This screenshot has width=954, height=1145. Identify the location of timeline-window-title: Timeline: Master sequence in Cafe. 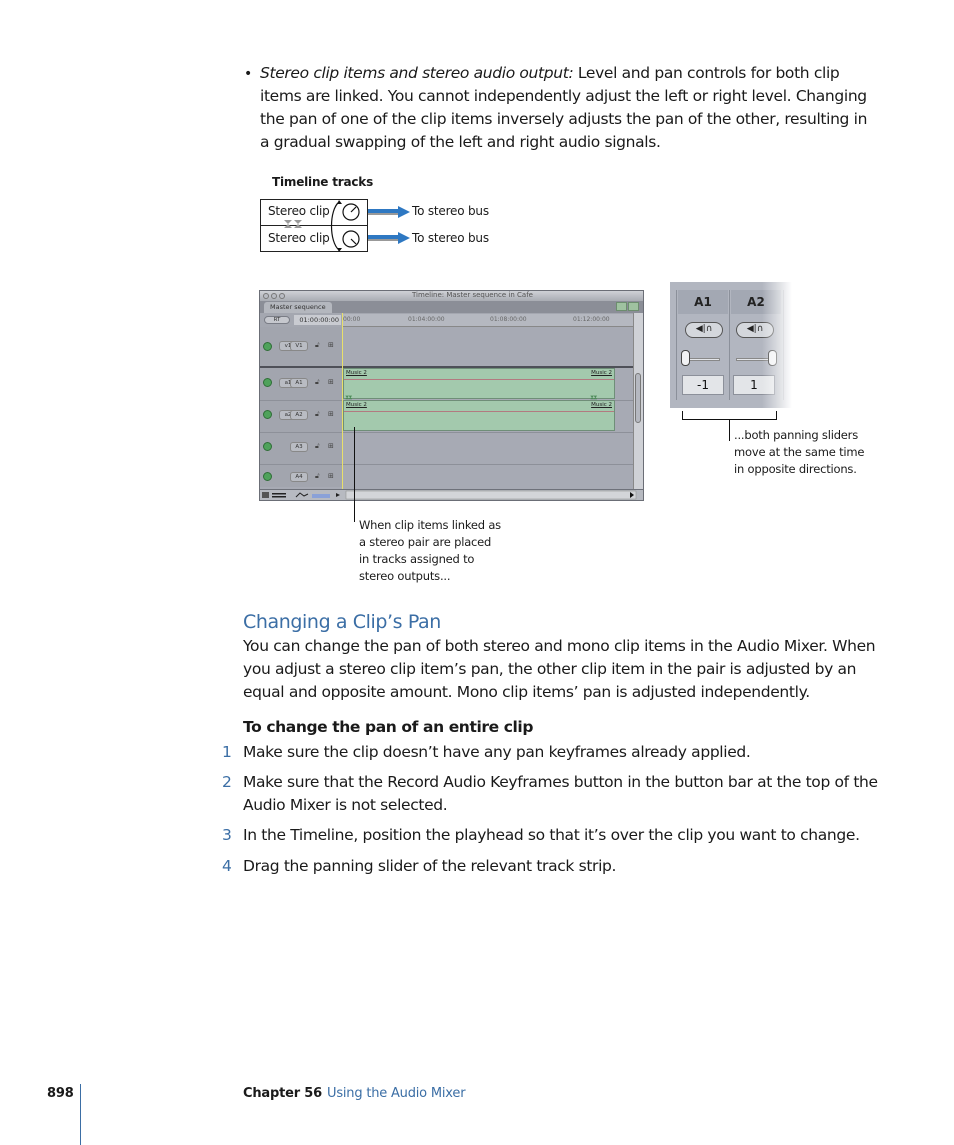
(472, 295).